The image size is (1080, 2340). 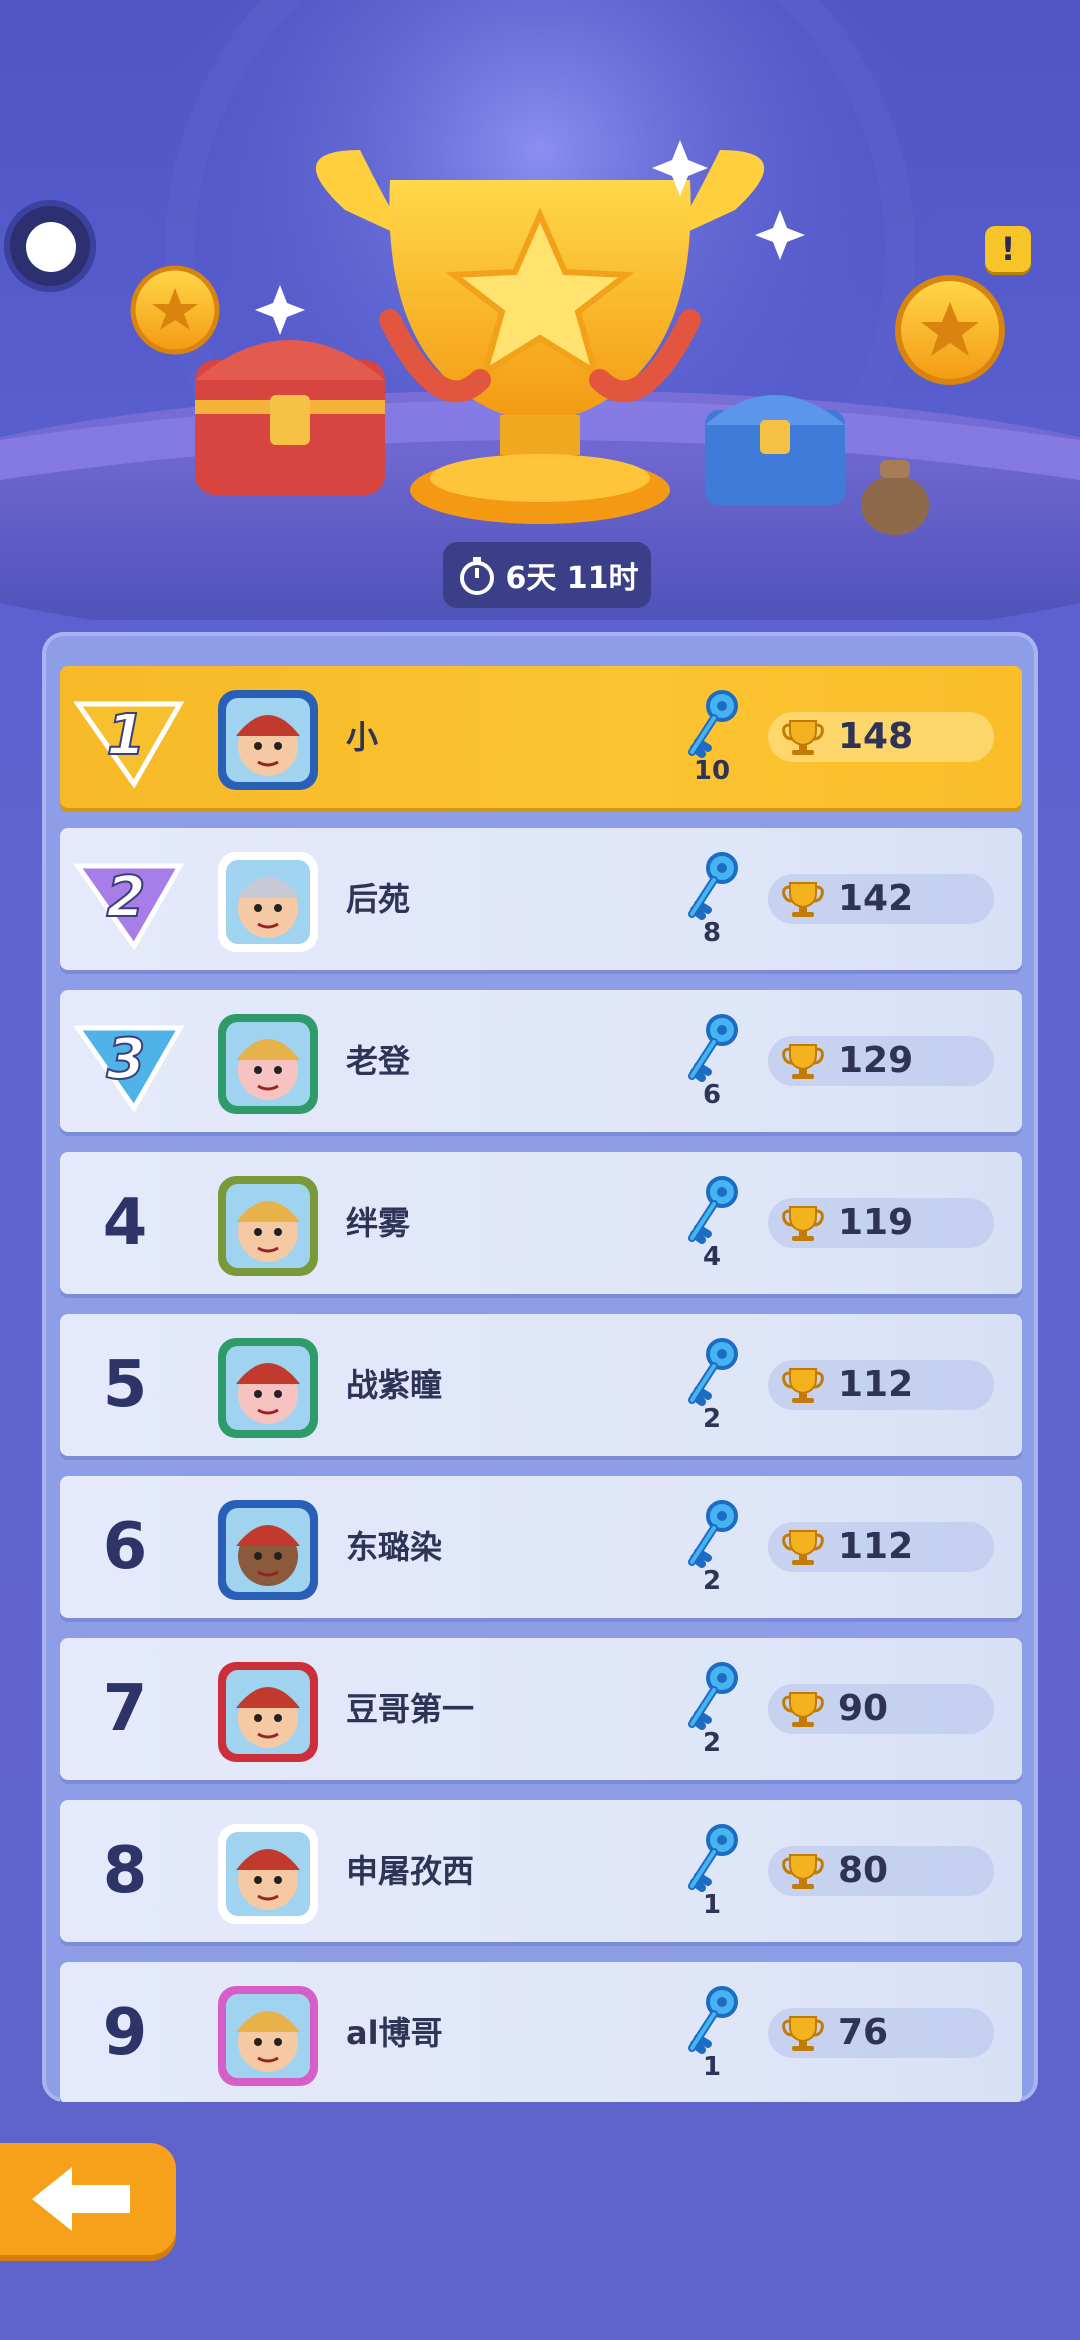 I want to click on player-name: 后苑, so click(x=378, y=899).